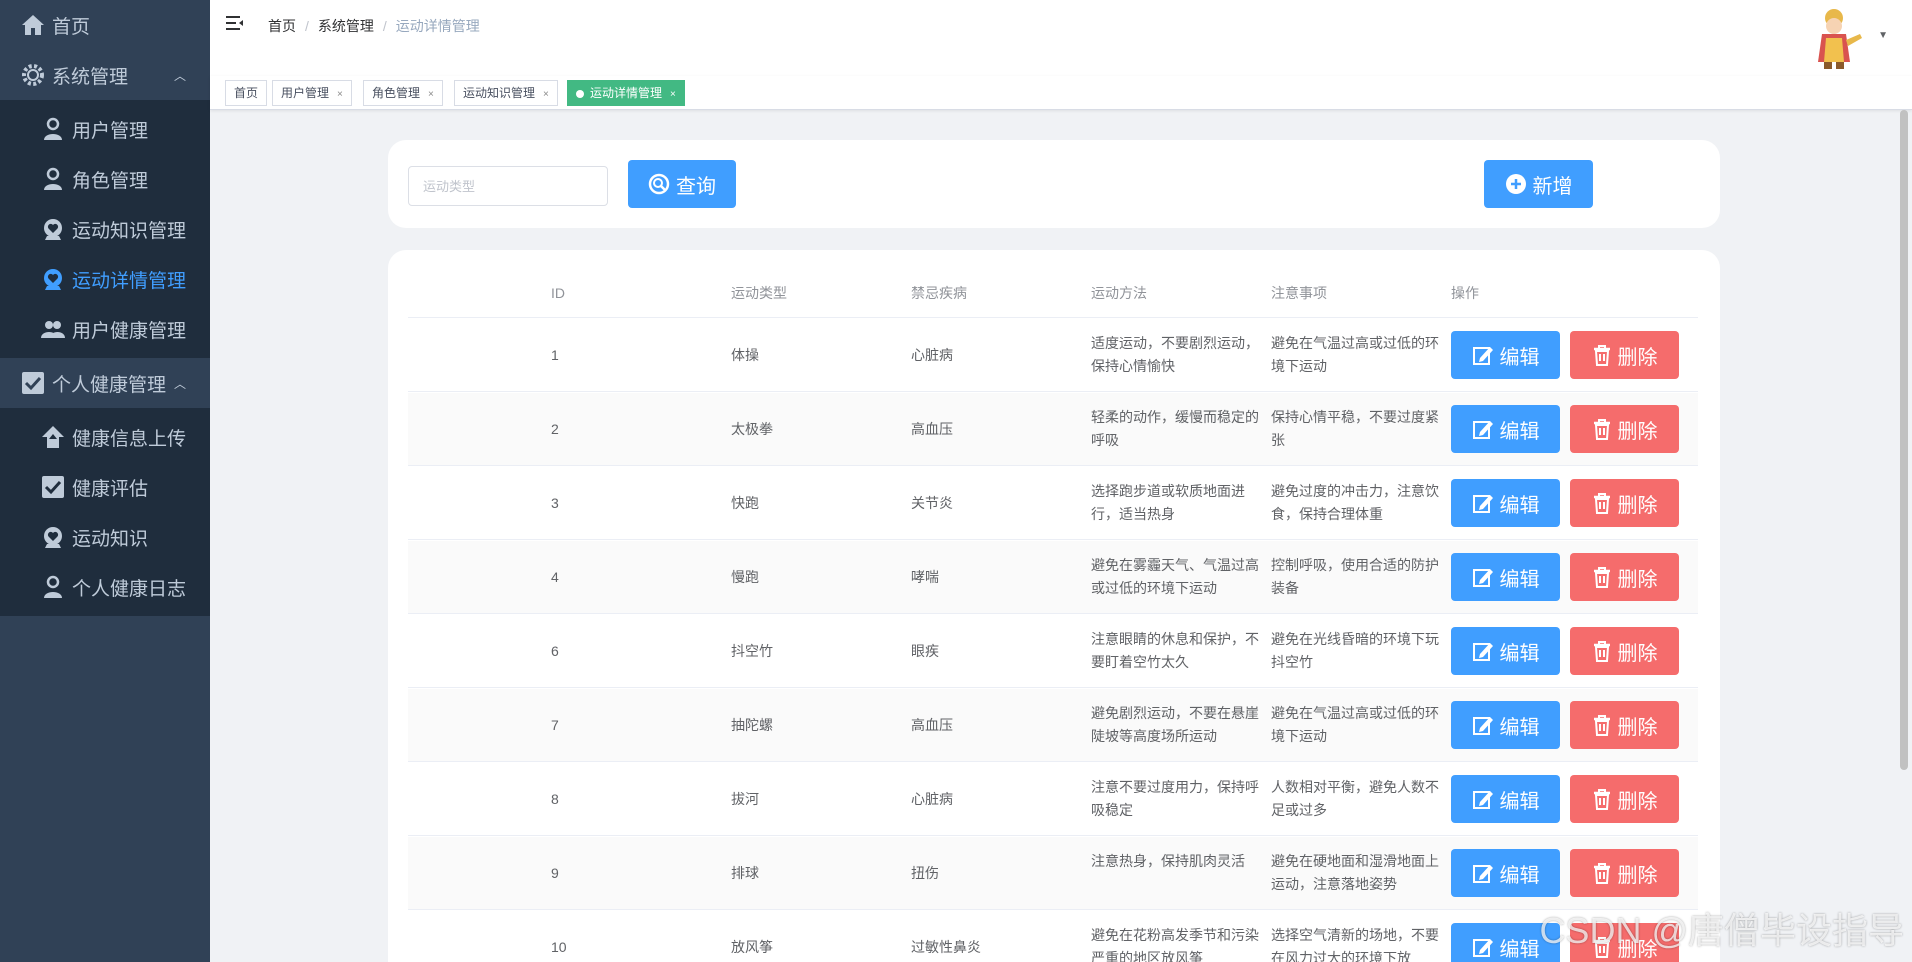 This screenshot has height=962, width=1912. I want to click on tag-roles: 角色管理 ×, so click(403, 93).